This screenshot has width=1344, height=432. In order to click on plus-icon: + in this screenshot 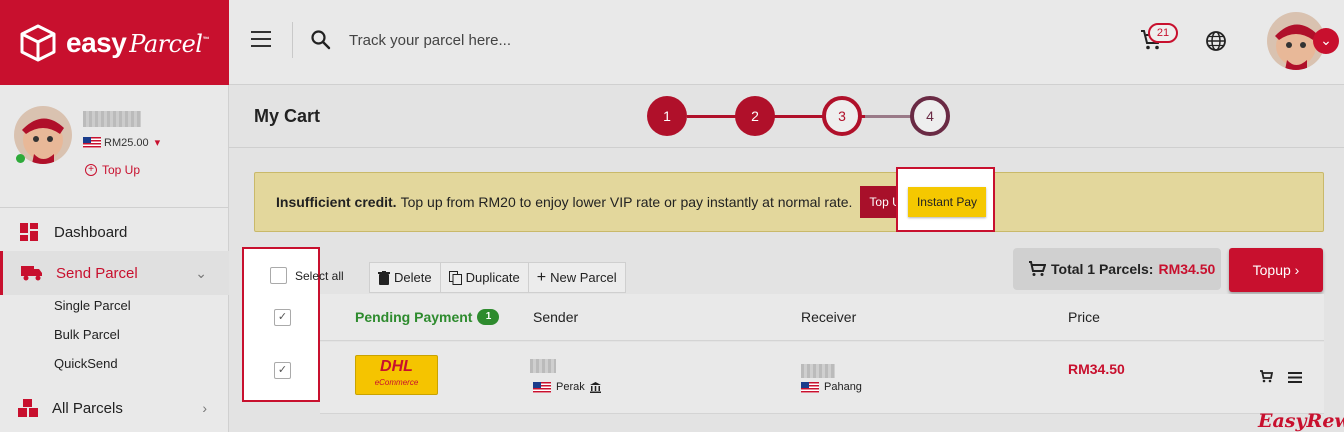, I will do `click(541, 277)`.